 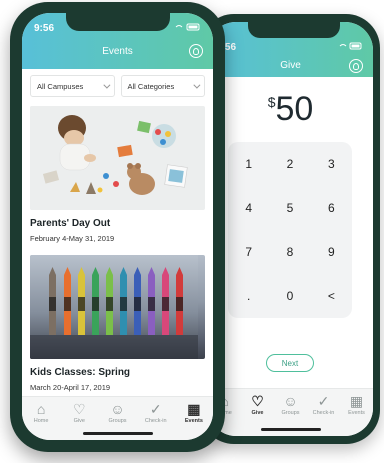 I want to click on event-title: Kids Classes: Spring, so click(x=80, y=372).